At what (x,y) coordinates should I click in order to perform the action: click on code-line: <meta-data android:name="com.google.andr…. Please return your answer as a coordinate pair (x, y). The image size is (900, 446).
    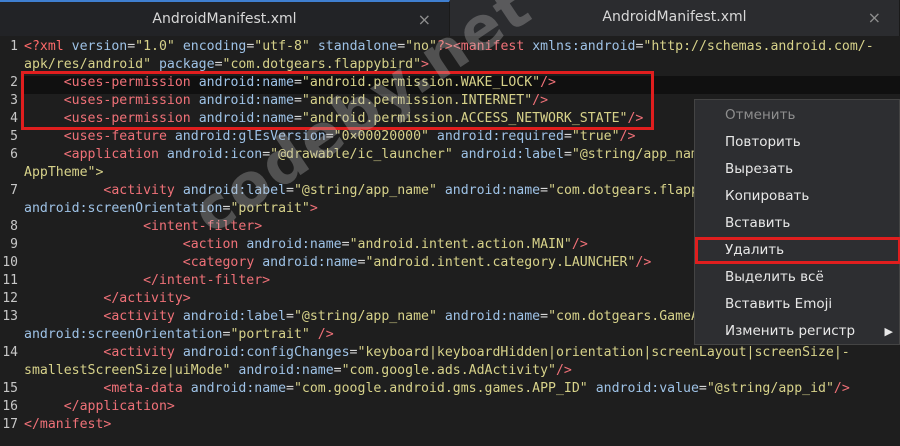
    Looking at the image, I should click on (436, 389).